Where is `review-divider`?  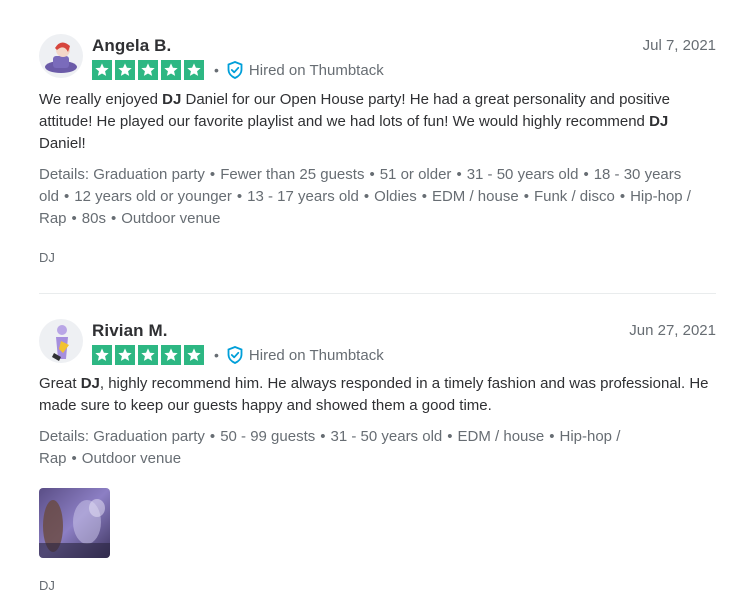
review-divider is located at coordinates (377, 293).